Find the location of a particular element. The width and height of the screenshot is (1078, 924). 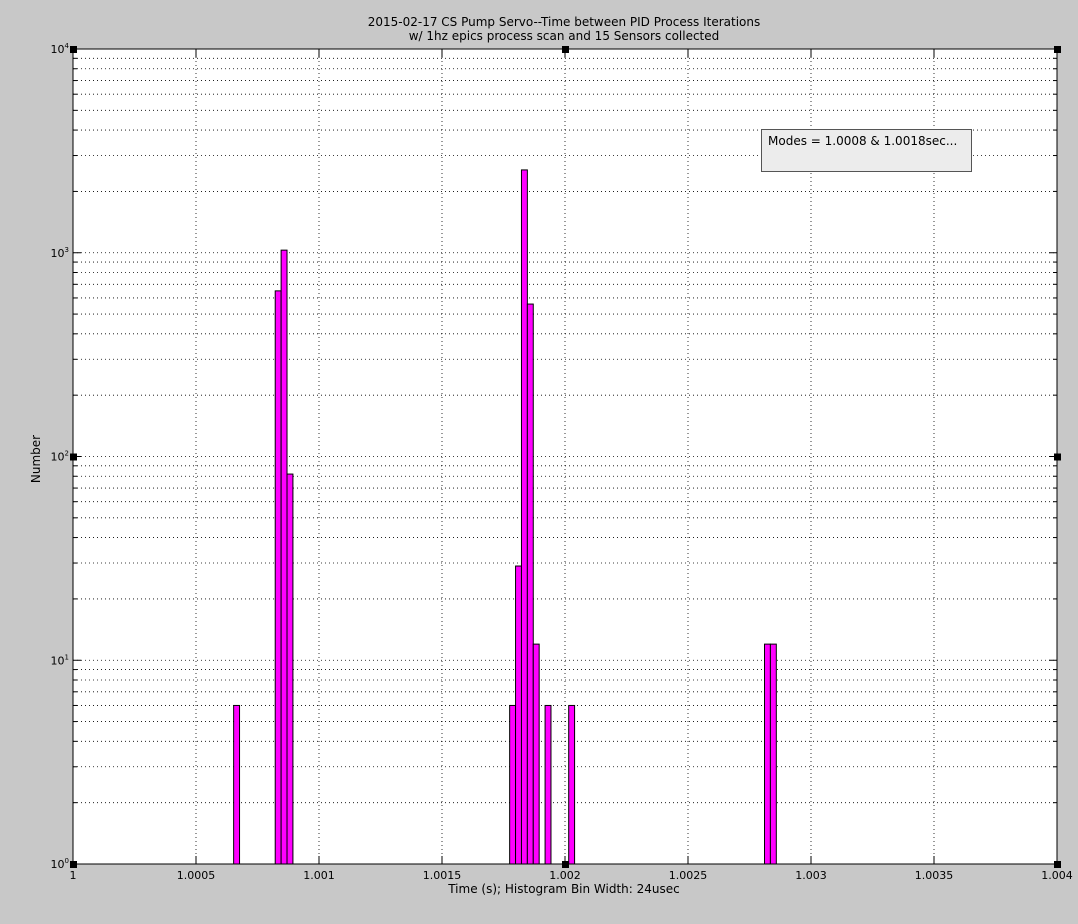

x-tick-label: 1.0015 is located at coordinates (442, 875).